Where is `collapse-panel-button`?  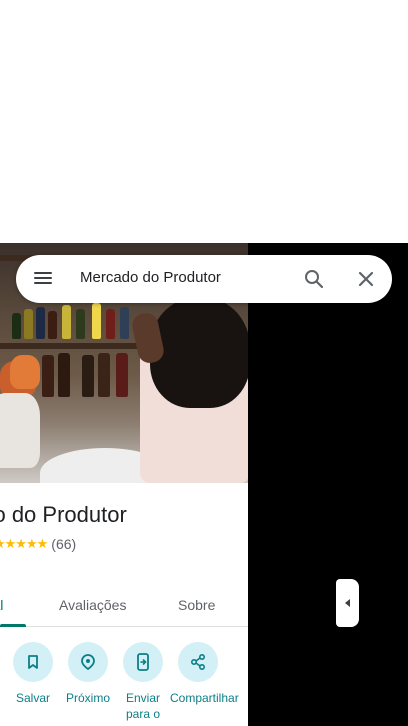 collapse-panel-button is located at coordinates (347, 603).